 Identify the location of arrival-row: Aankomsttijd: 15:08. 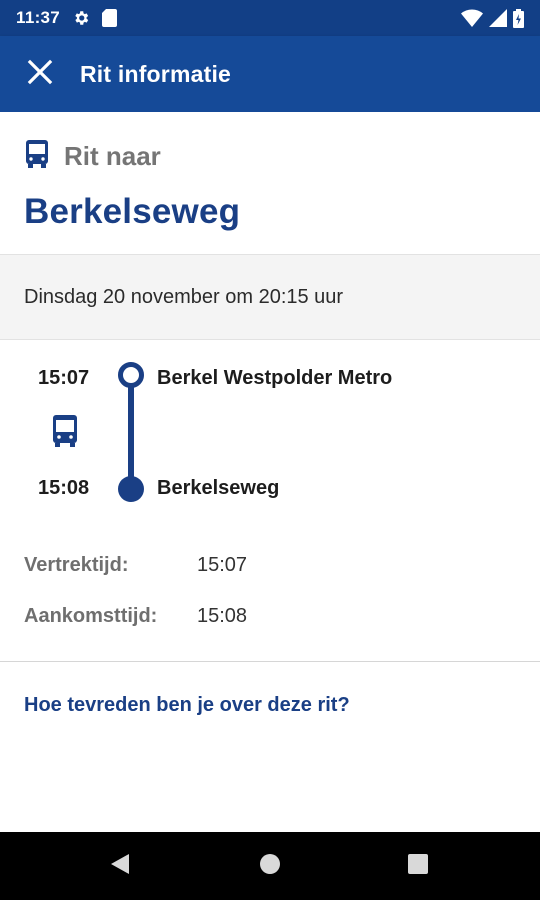
(135, 616).